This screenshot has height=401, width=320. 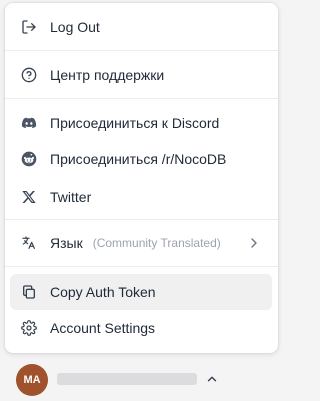 I want to click on logout-menu-item: Log Out, so click(x=141, y=27).